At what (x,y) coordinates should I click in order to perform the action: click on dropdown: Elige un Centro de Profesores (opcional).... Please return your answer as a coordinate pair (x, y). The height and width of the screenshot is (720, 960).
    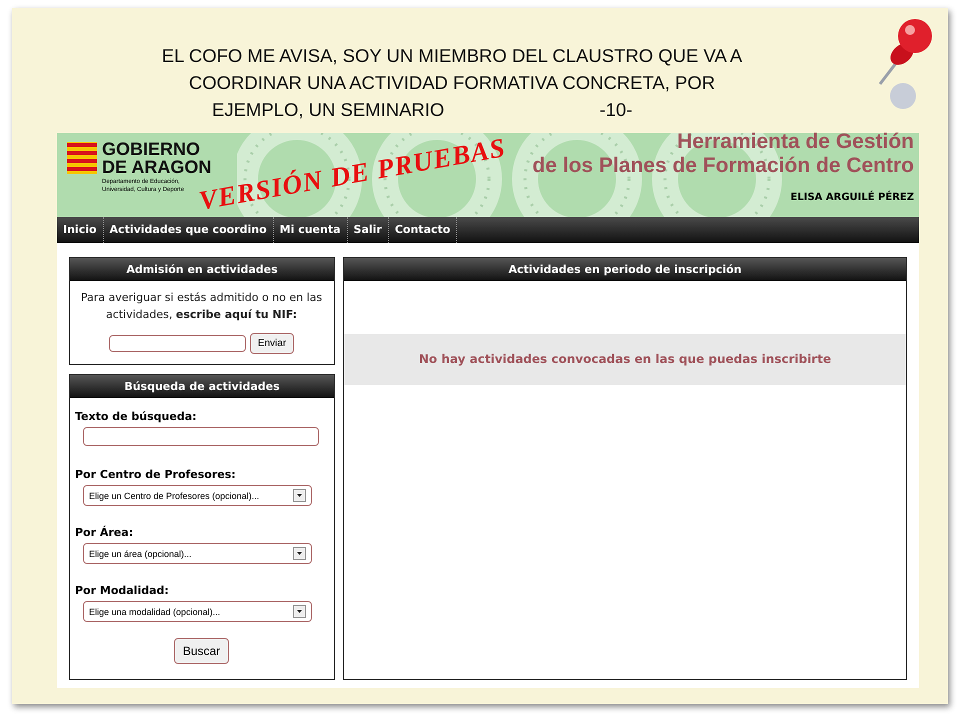
    Looking at the image, I should click on (197, 495).